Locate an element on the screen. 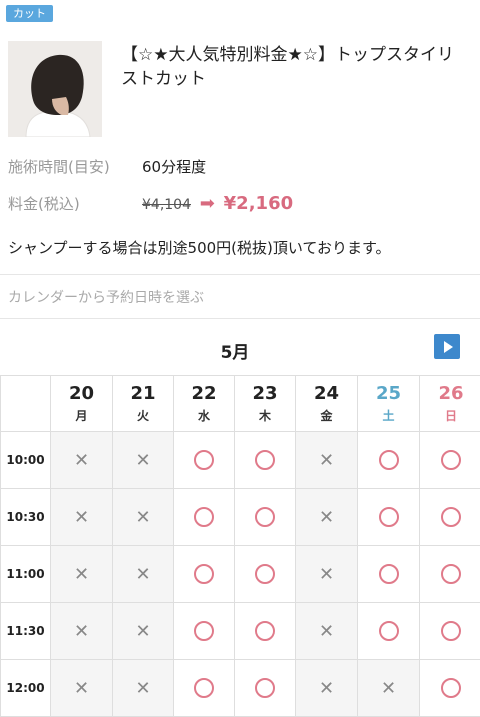 Image resolution: width=480 pixels, height=717 pixels. month-title: 5月 is located at coordinates (235, 350).